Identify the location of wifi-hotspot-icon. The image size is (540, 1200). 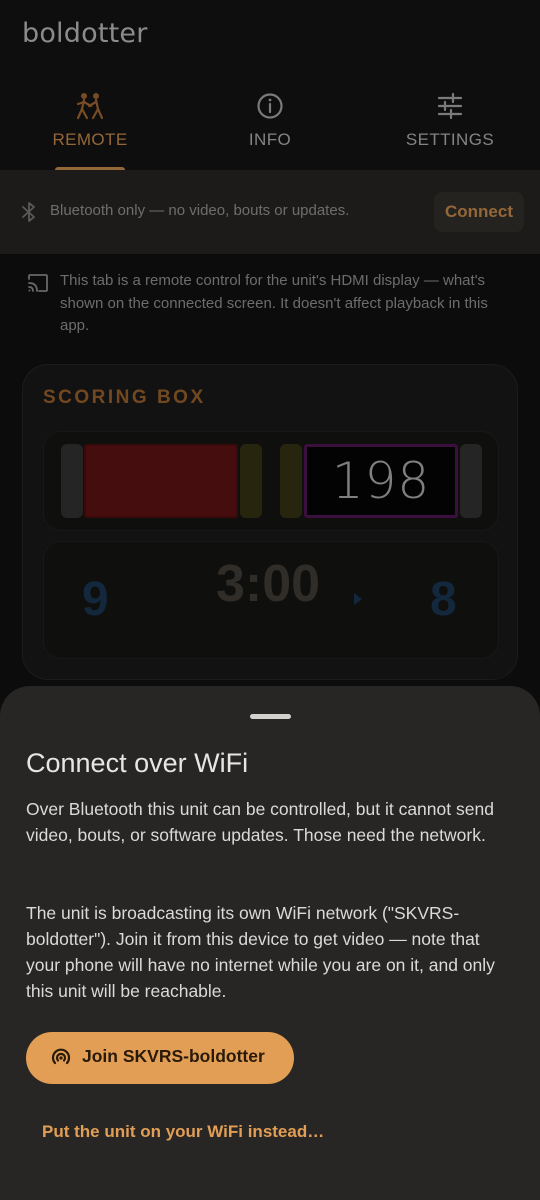
(61, 1058).